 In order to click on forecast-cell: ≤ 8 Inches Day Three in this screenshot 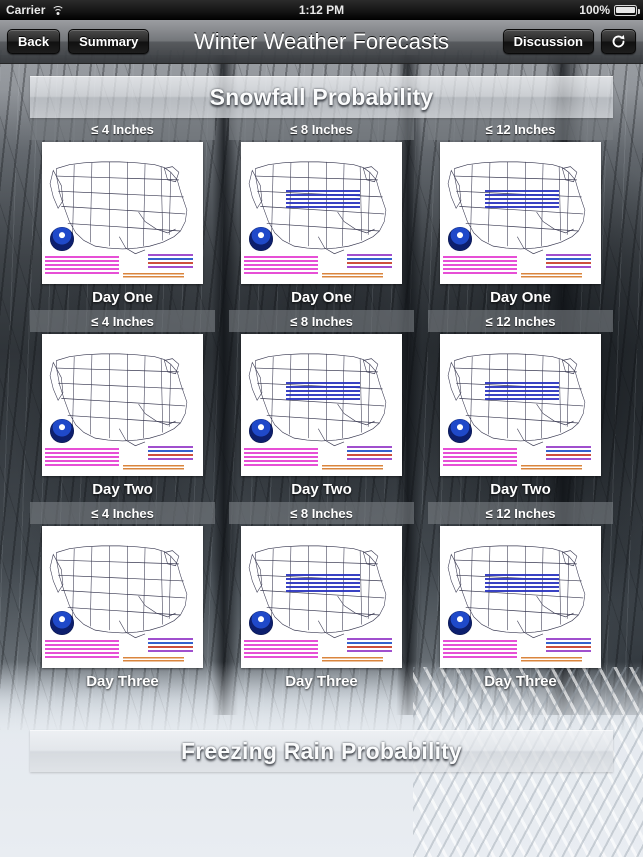, I will do `click(321, 598)`.